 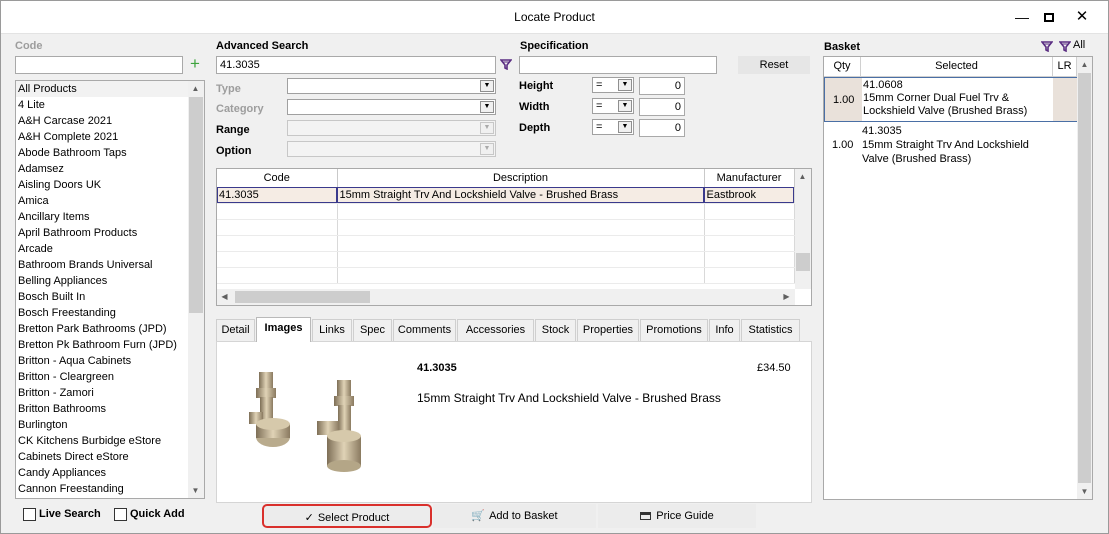 What do you see at coordinates (277, 178) in the screenshot?
I see `column-header-code: Code` at bounding box center [277, 178].